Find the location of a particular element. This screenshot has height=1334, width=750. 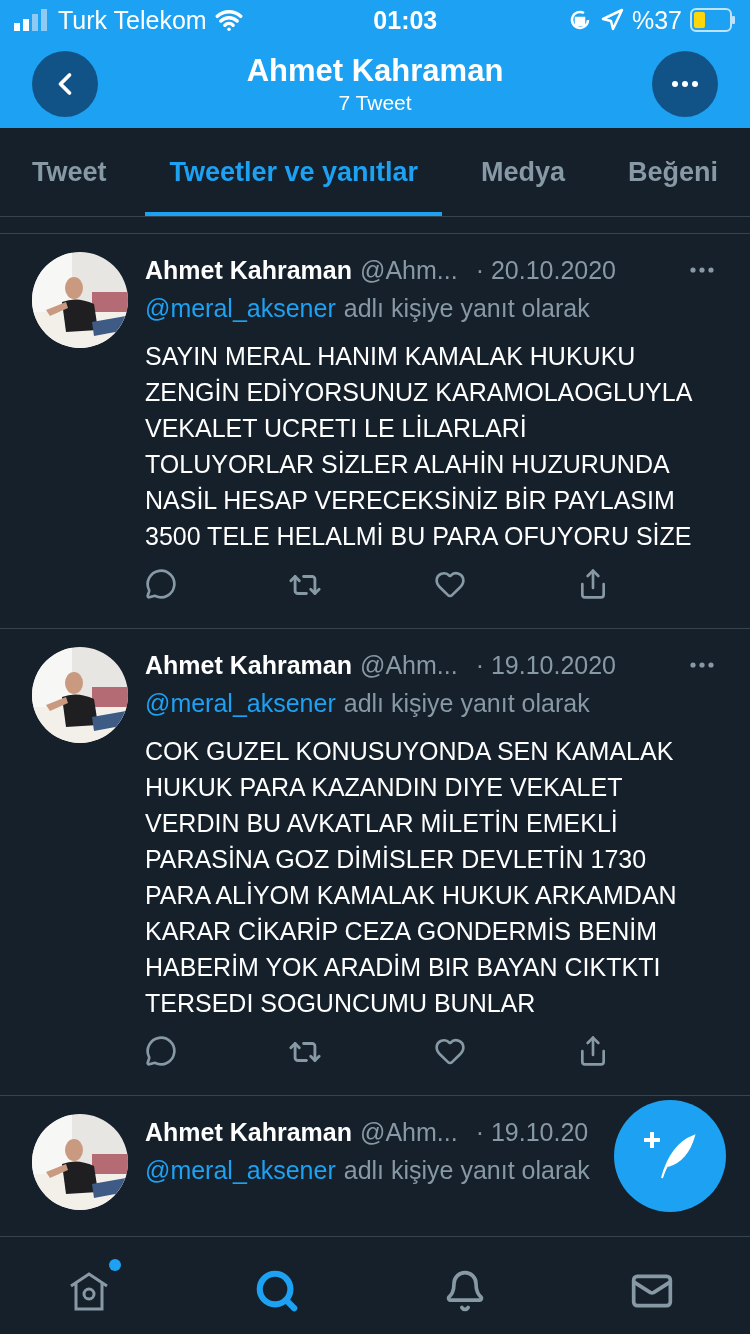

signal-icon is located at coordinates (32, 20).